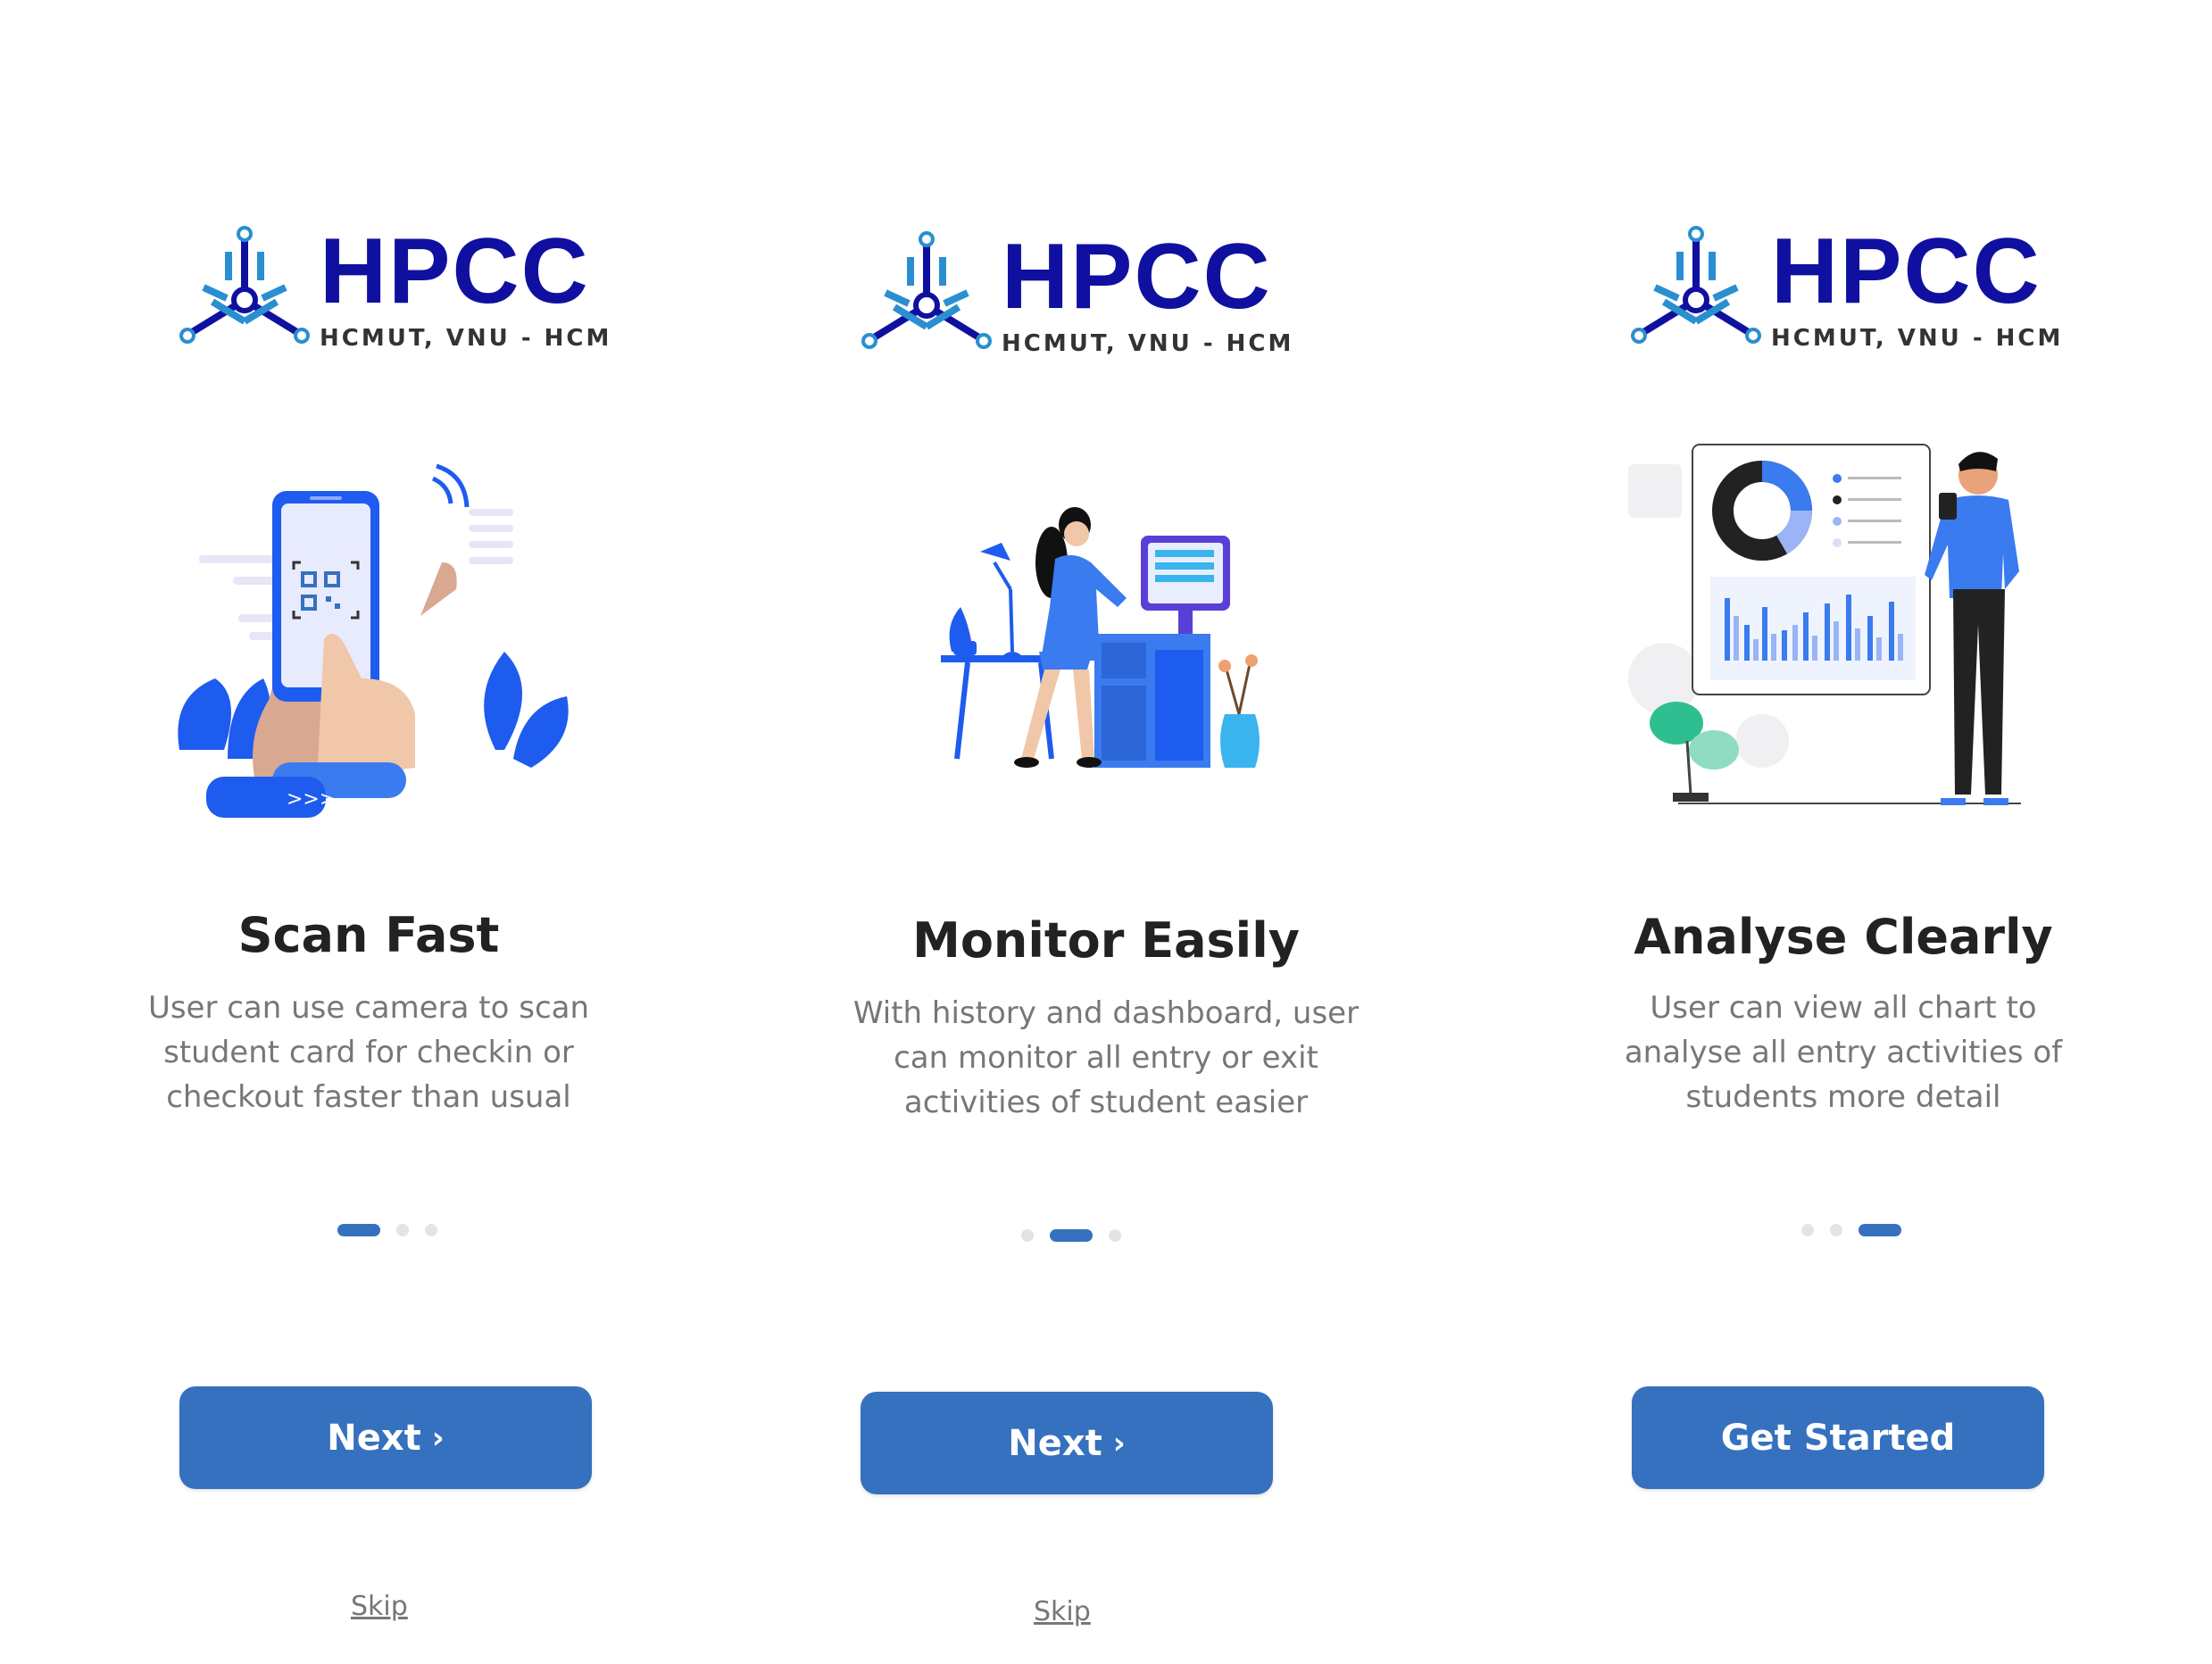  What do you see at coordinates (1843, 937) in the screenshot?
I see `screen-title: Analyse Clearly` at bounding box center [1843, 937].